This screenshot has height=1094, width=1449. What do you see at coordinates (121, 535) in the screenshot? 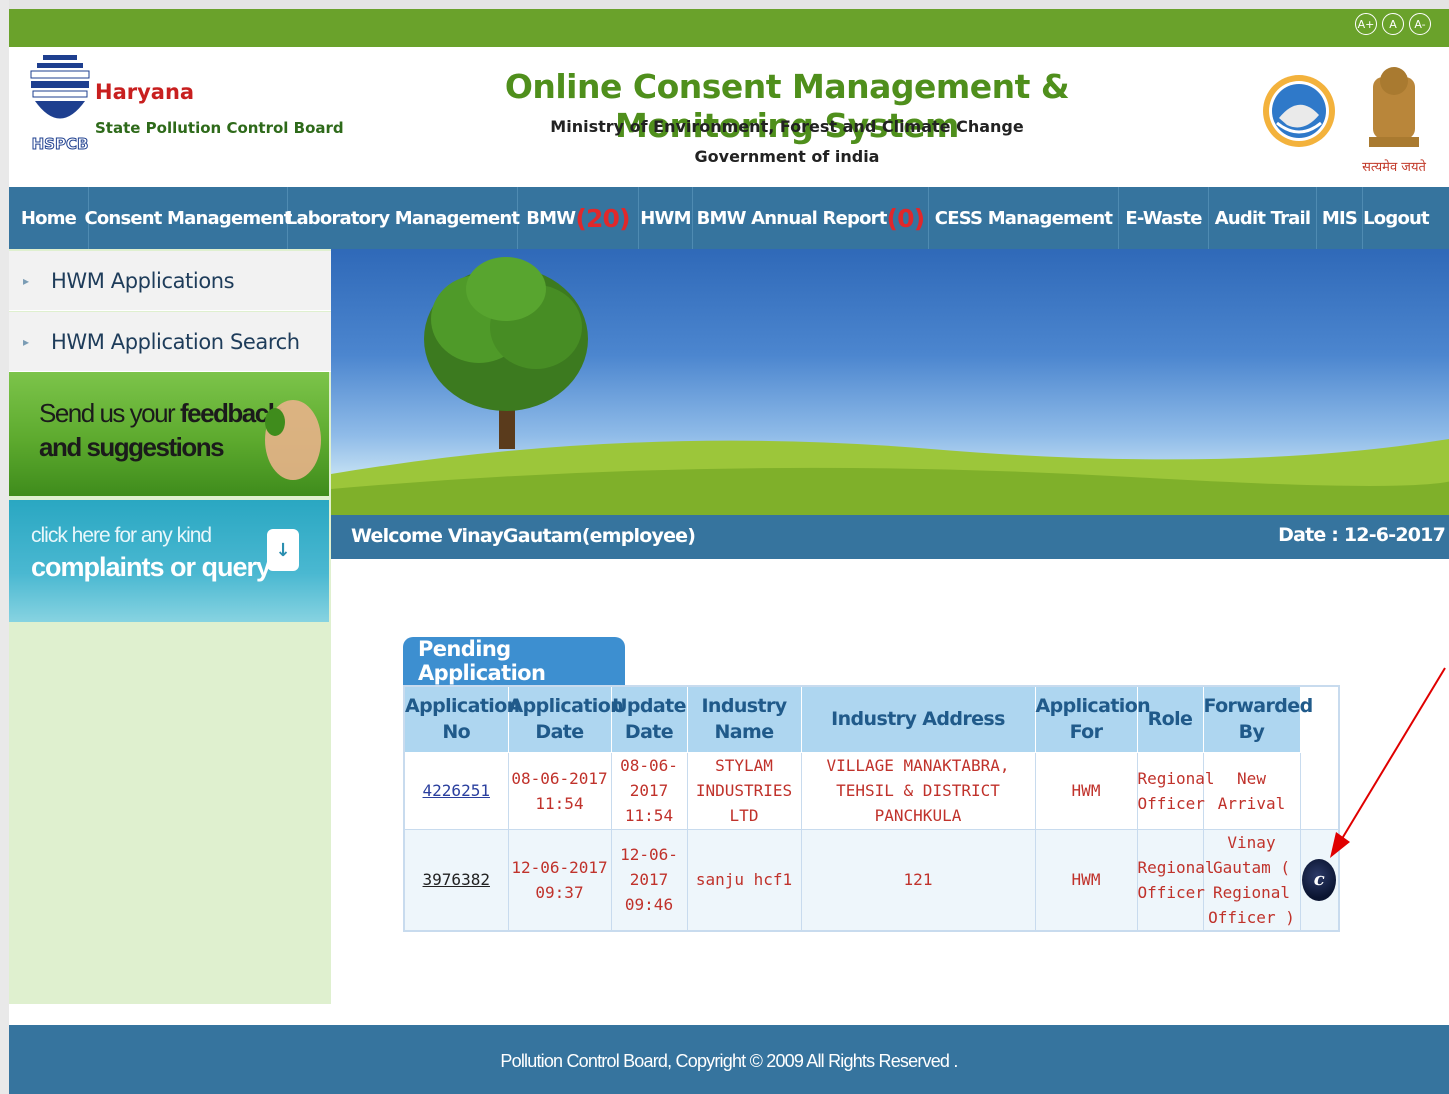
I see `complaints-text: click here for any kind` at bounding box center [121, 535].